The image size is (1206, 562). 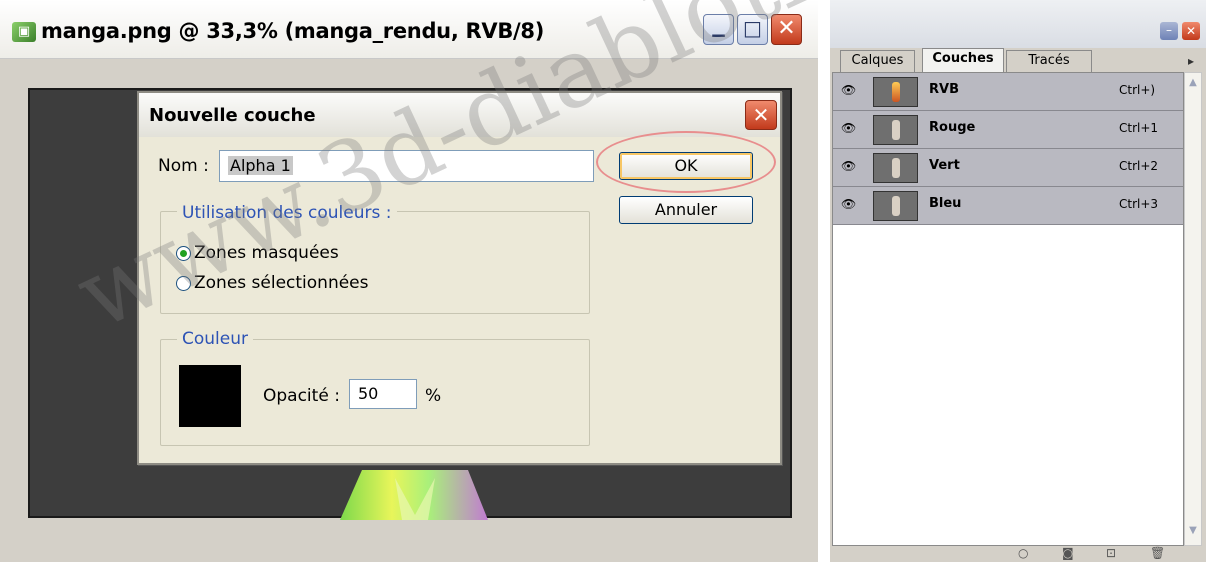 I want to click on image-file-icon: ▣, so click(x=24, y=32).